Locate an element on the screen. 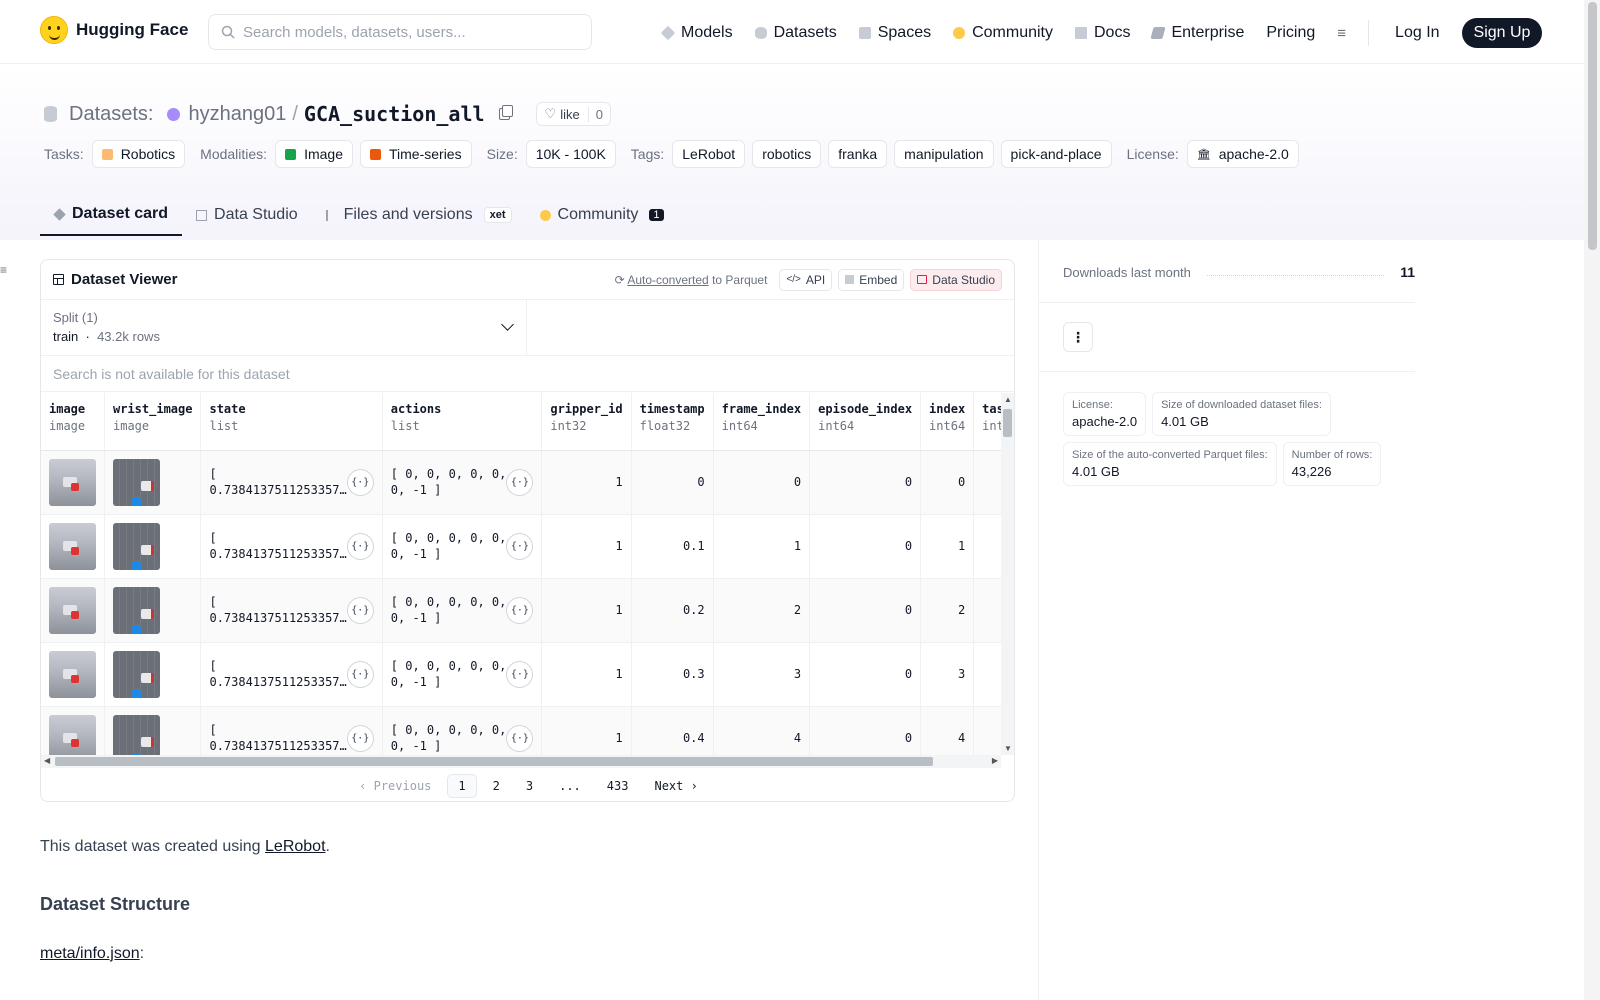  tag-robotics: Robotics is located at coordinates (138, 154).